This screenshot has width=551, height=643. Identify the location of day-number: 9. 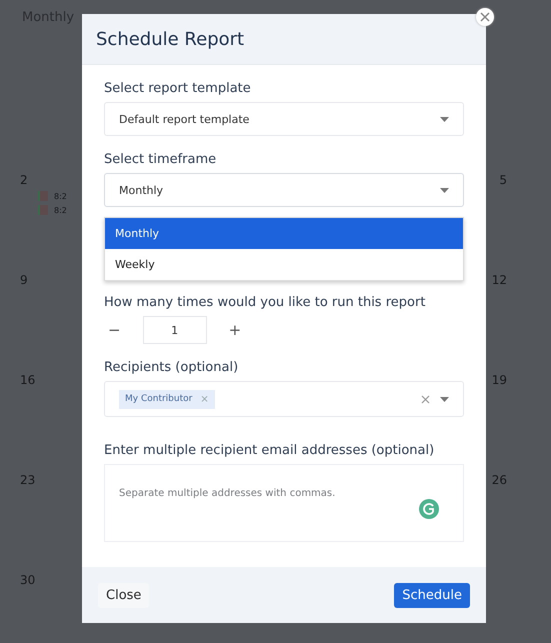
(24, 280).